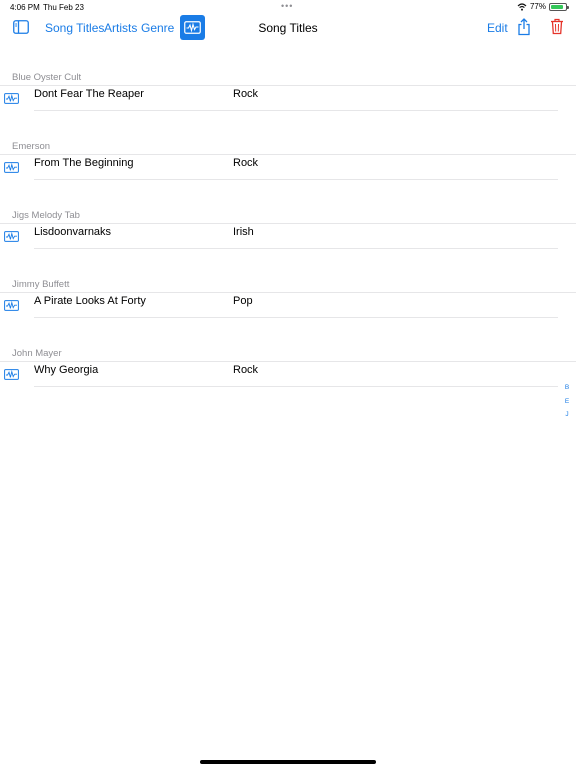  What do you see at coordinates (497, 28) in the screenshot?
I see `edit-button: Edit` at bounding box center [497, 28].